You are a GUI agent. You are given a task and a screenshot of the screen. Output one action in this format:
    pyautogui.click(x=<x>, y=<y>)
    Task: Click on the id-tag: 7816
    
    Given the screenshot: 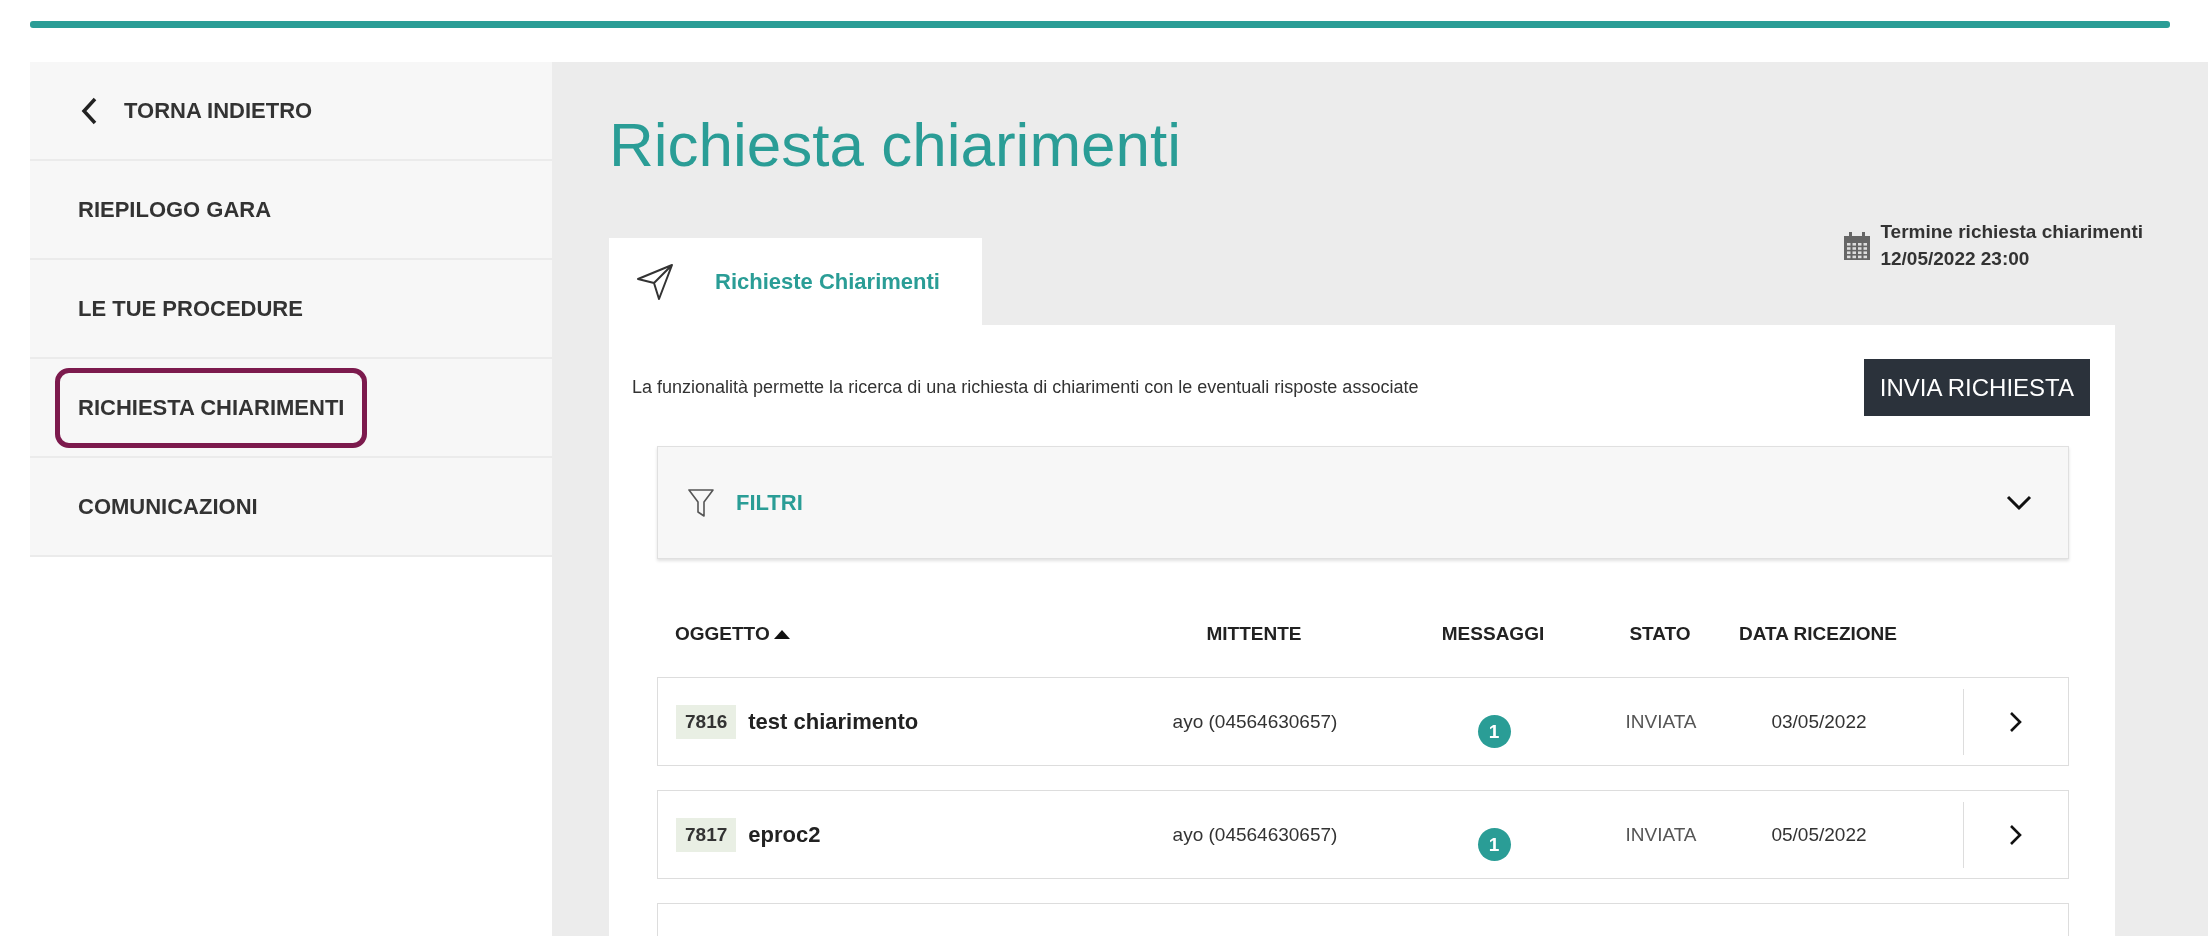 What is the action you would take?
    pyautogui.click(x=706, y=721)
    